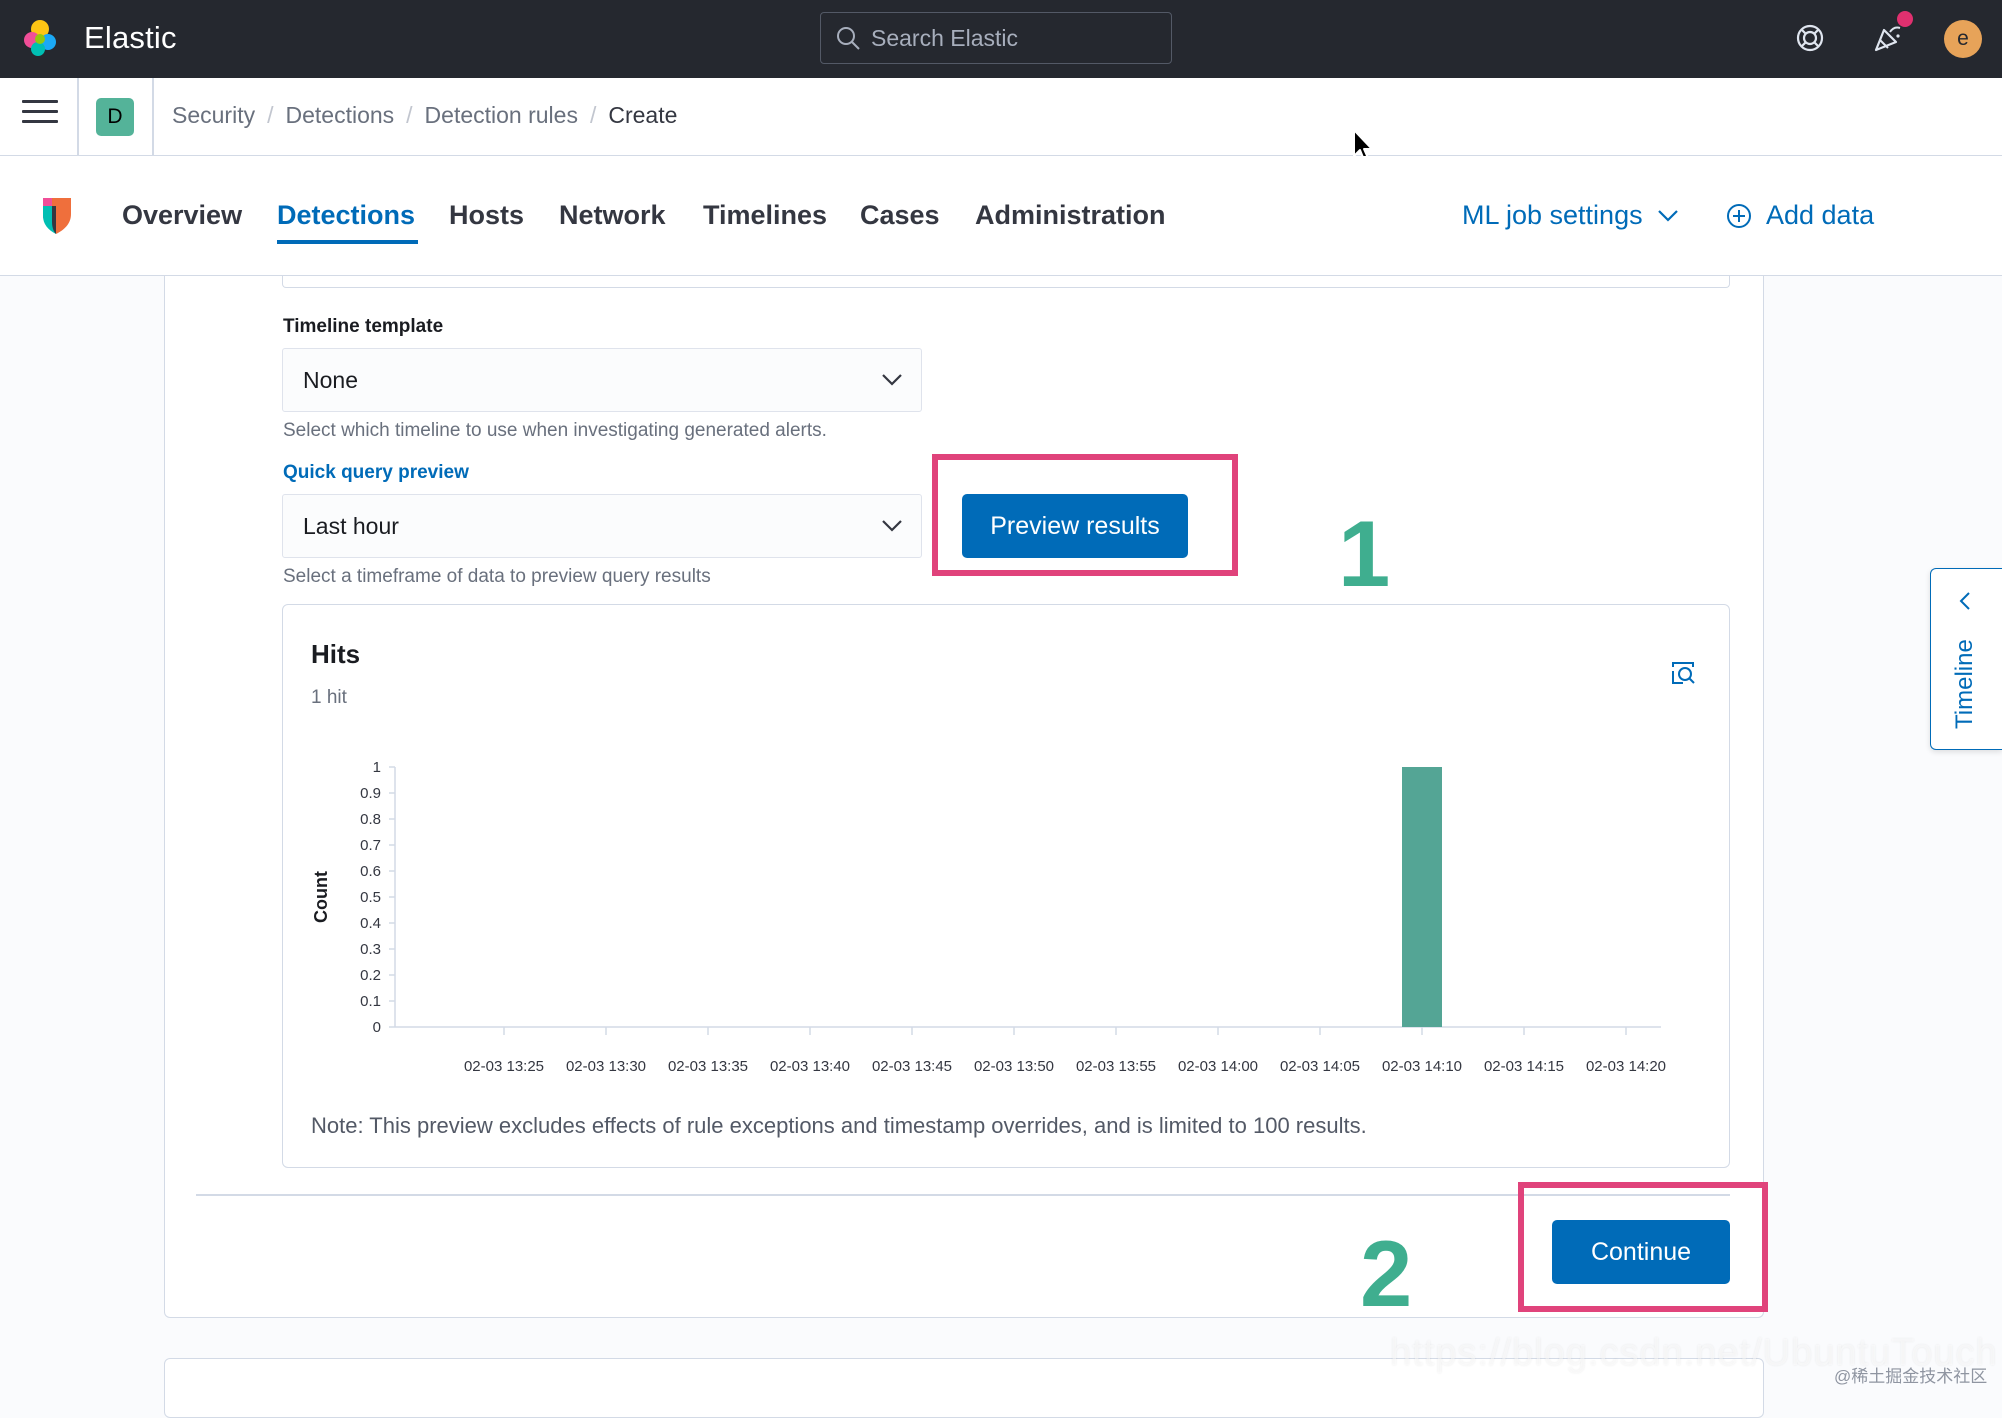  What do you see at coordinates (370, 793) in the screenshot?
I see `y-tick-label: 0.9` at bounding box center [370, 793].